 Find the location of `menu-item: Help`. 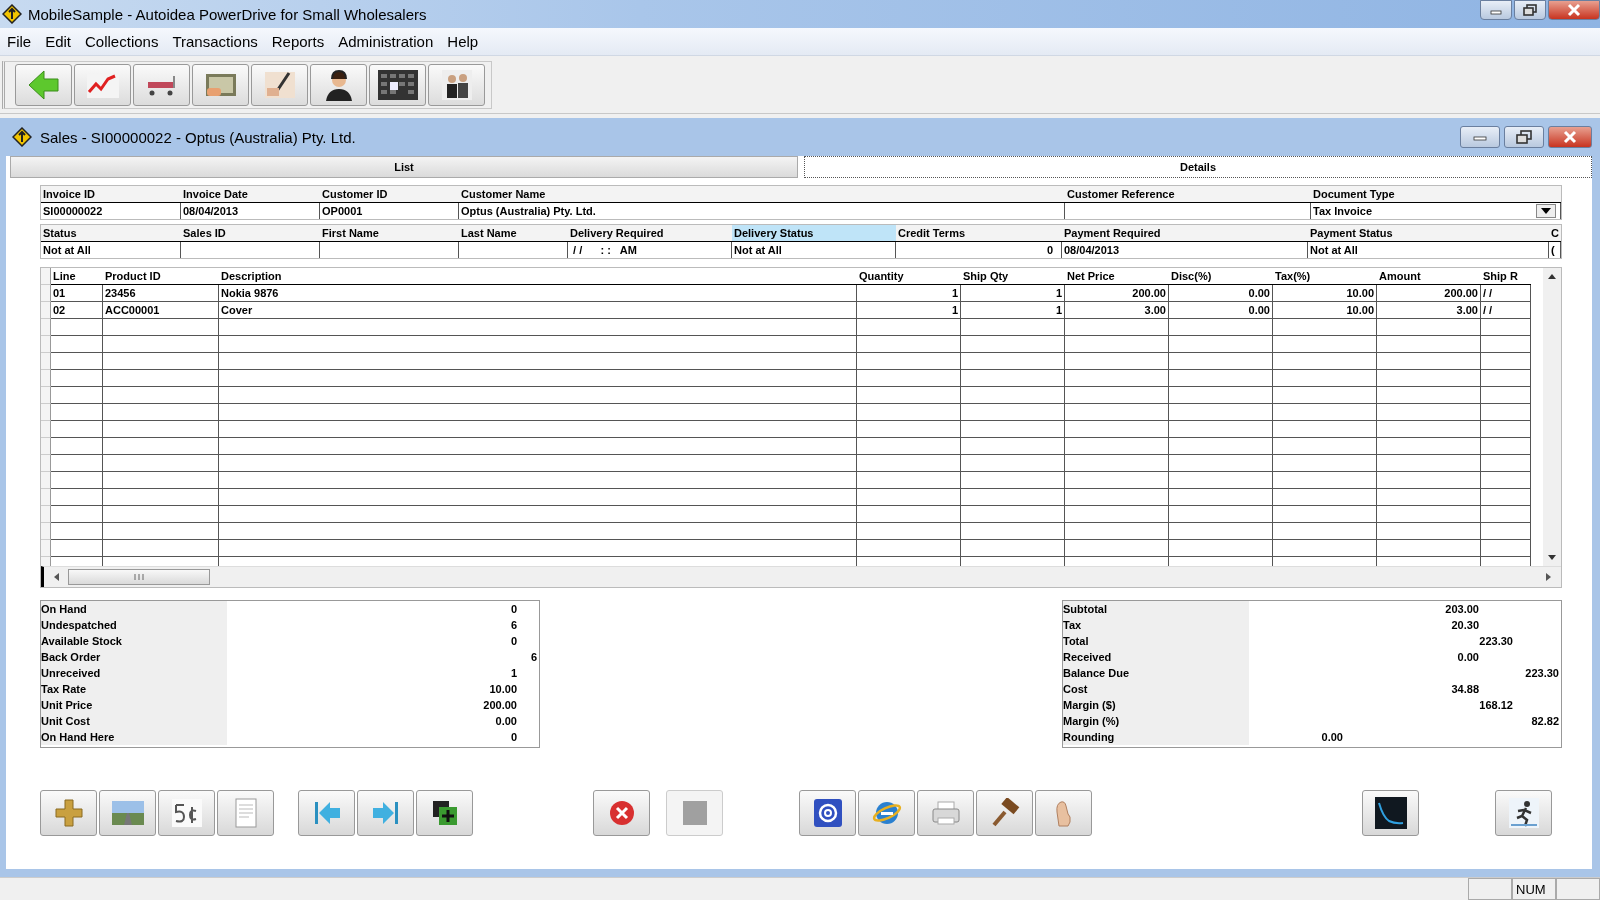

menu-item: Help is located at coordinates (463, 41).